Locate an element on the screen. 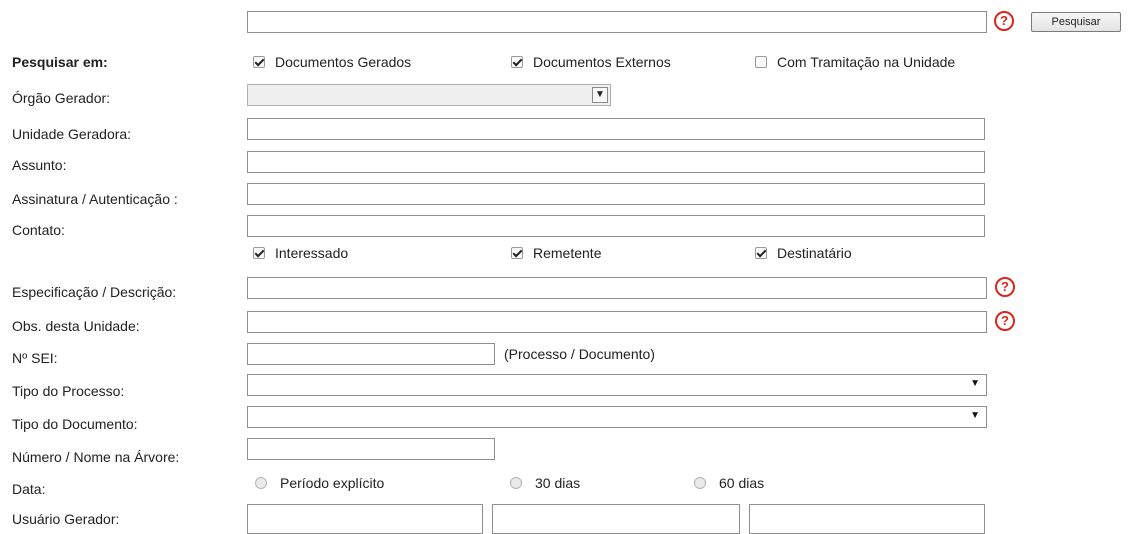 Image resolution: width=1134 pixels, height=534 pixels. checkbox-label: Documentos Externos is located at coordinates (602, 62).